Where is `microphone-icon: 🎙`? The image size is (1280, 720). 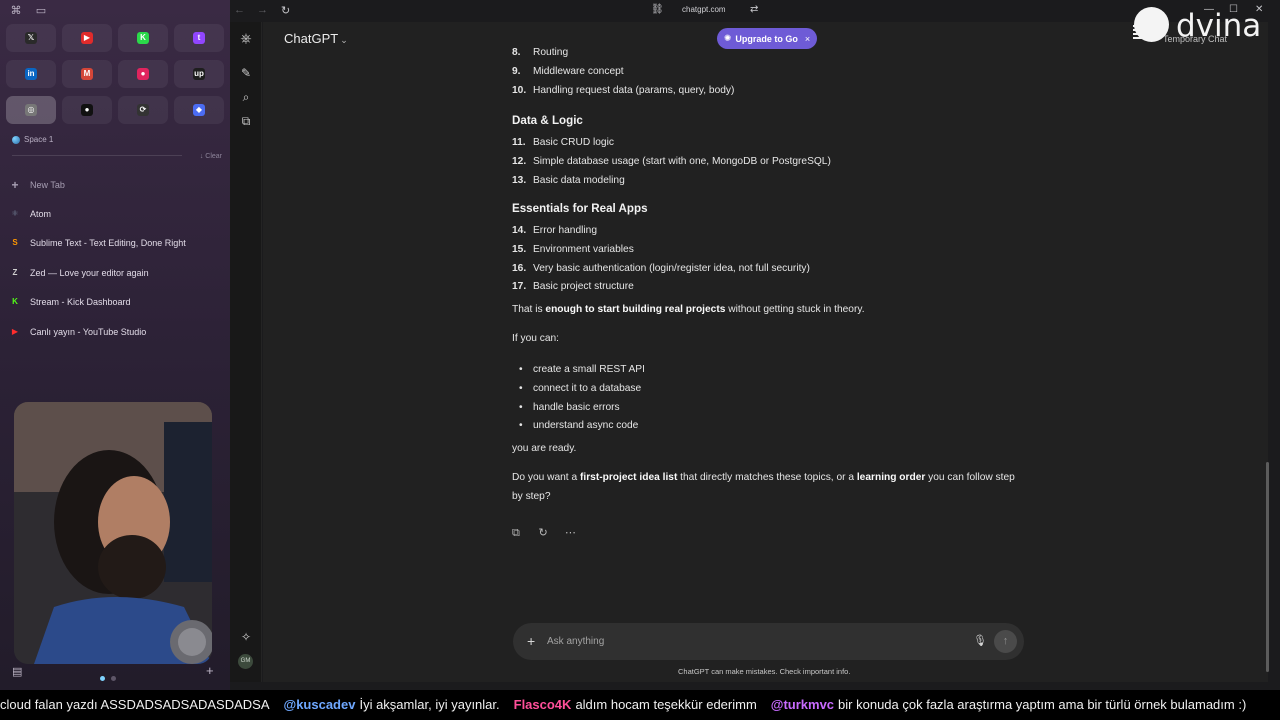
microphone-icon: 🎙 is located at coordinates (980, 640).